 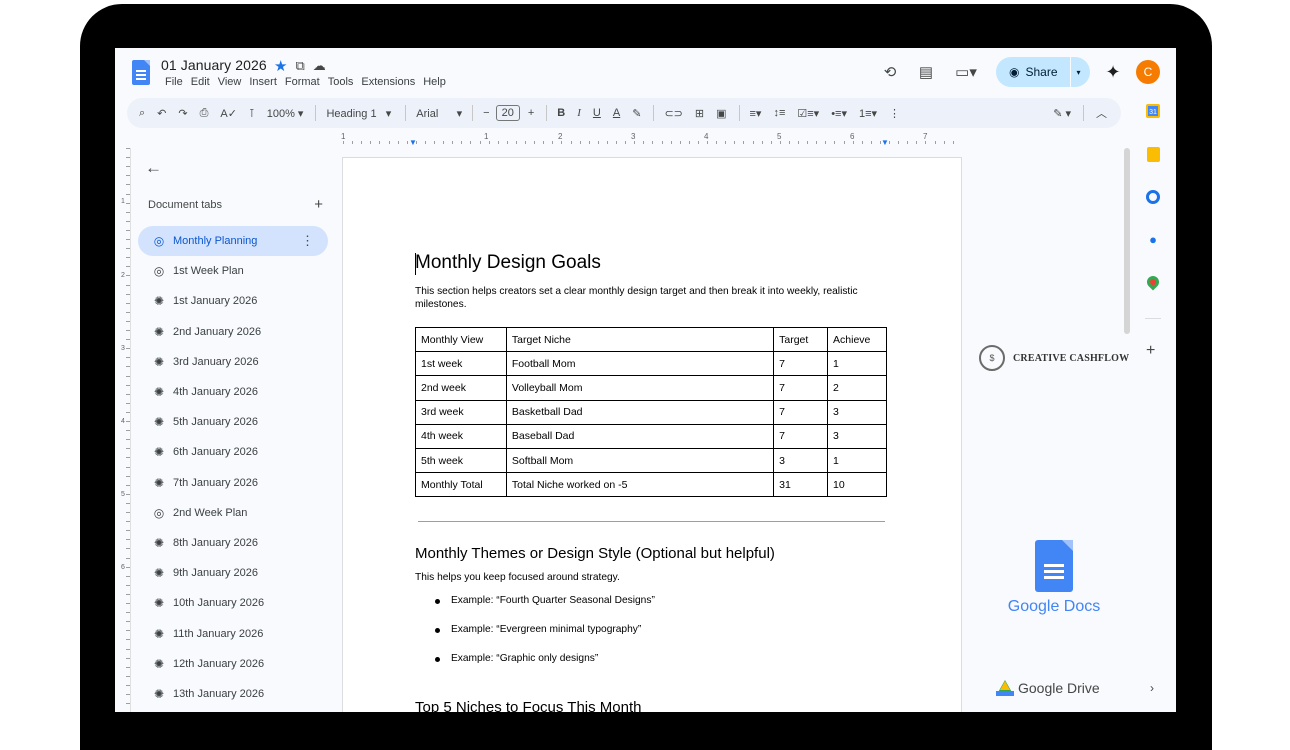 What do you see at coordinates (640, 460) in the screenshot?
I see `table-cell: Softball Mom` at bounding box center [640, 460].